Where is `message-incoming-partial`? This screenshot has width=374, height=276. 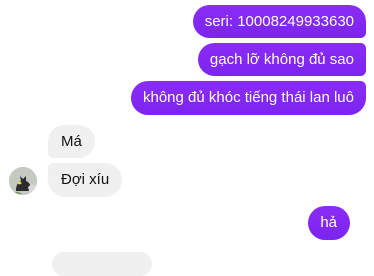
message-incoming-partial is located at coordinates (102, 264).